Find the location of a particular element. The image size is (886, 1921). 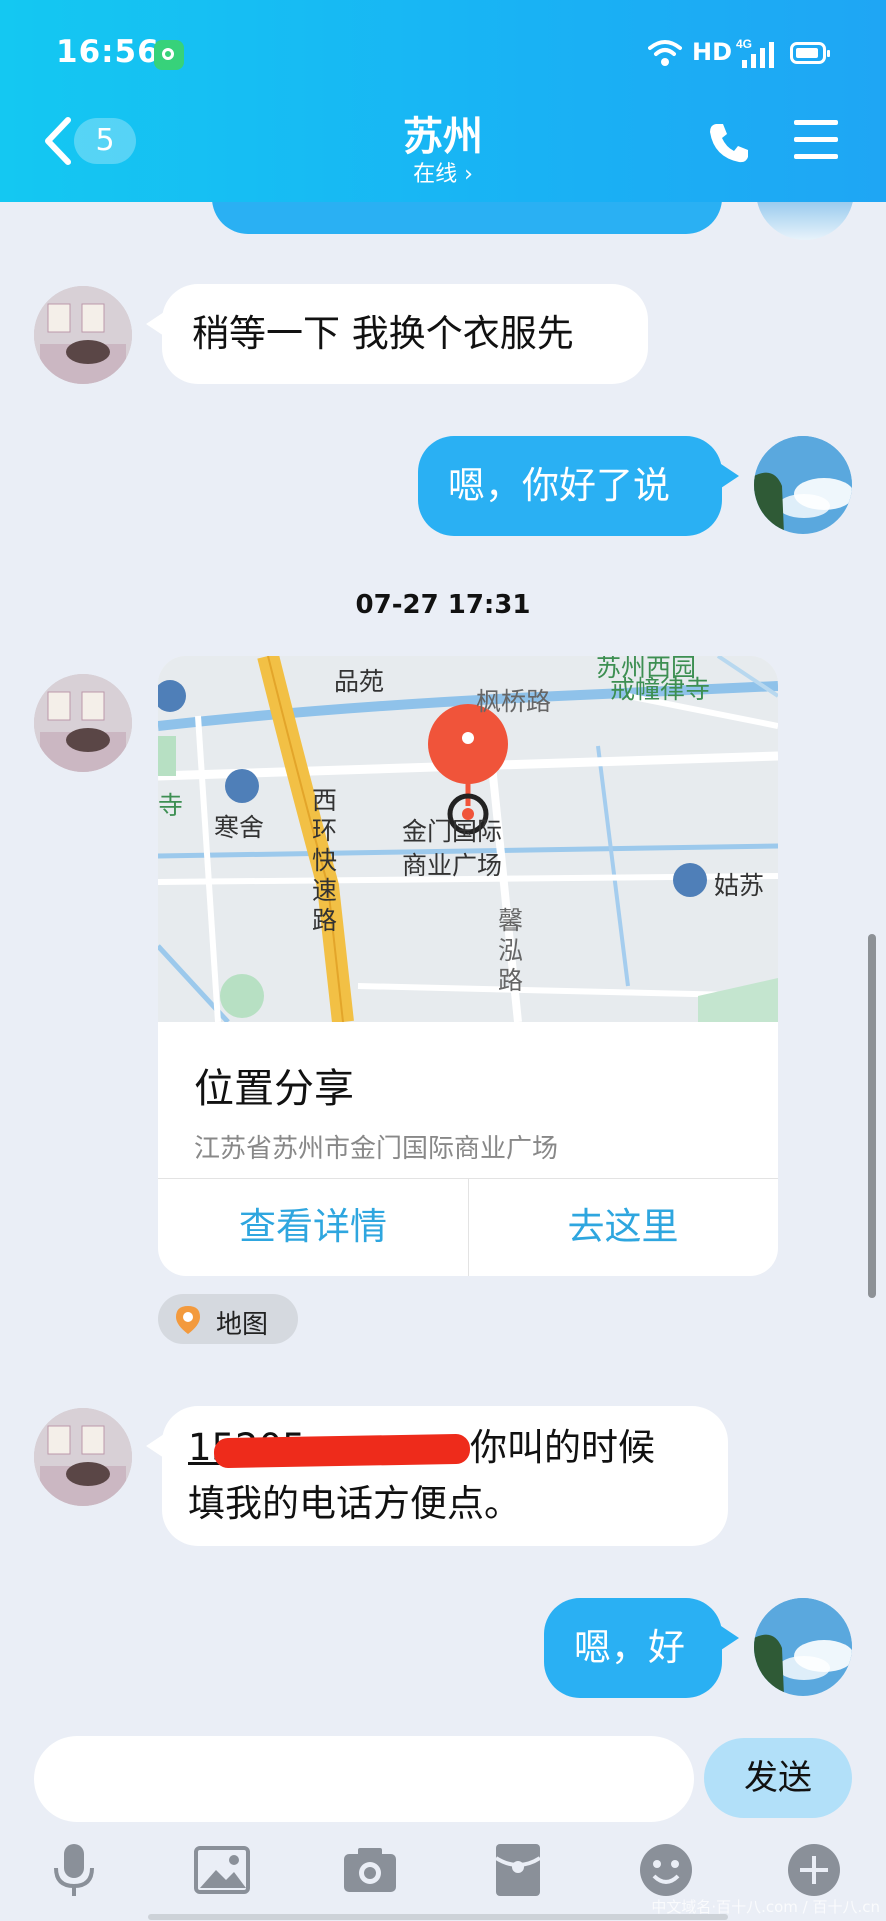

navigate-here-button: 去这里 is located at coordinates (623, 1227).